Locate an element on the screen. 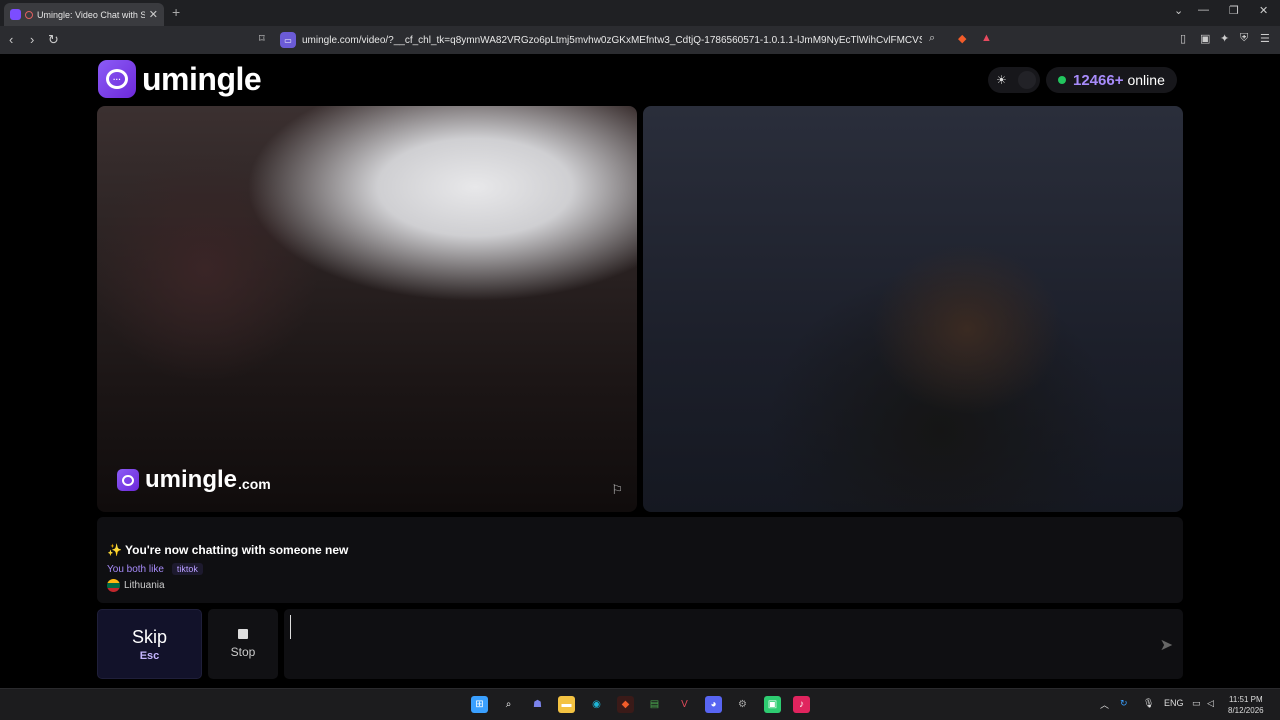 The width and height of the screenshot is (1280, 720). umingle-favicon-icon is located at coordinates (15, 14).